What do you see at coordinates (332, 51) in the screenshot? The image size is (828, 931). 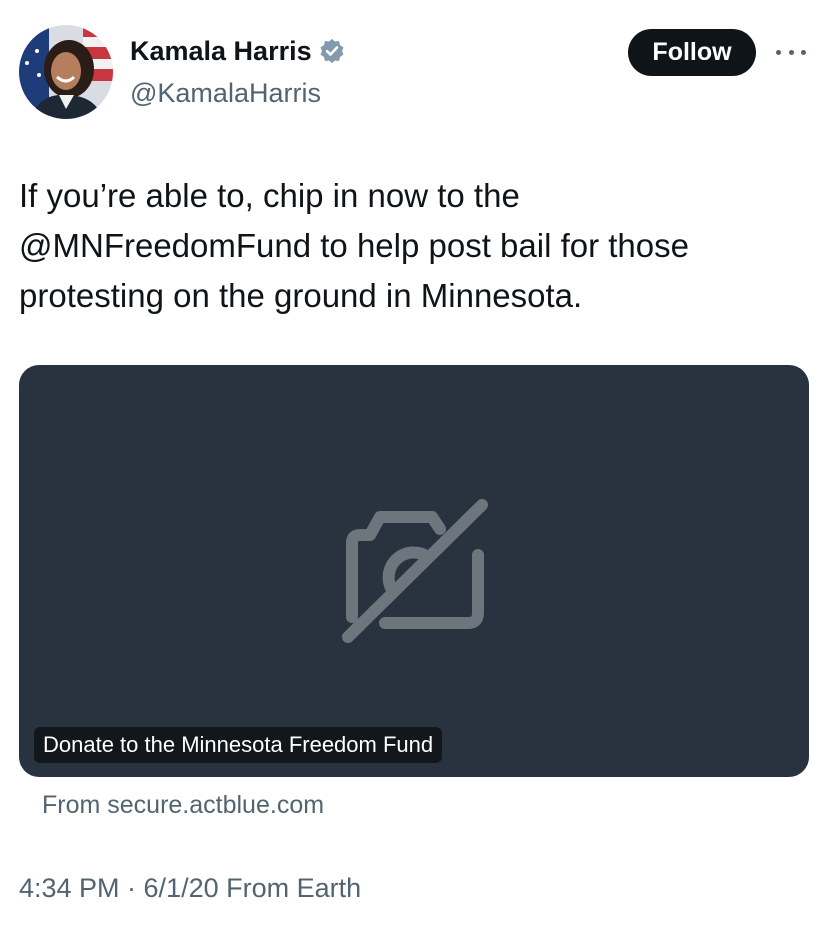 I see `verified-badge-icon` at bounding box center [332, 51].